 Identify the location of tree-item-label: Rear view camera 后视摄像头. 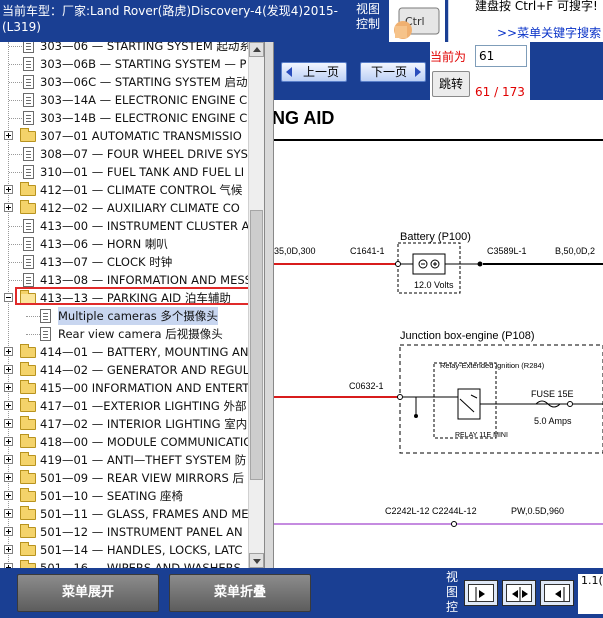
(140, 334).